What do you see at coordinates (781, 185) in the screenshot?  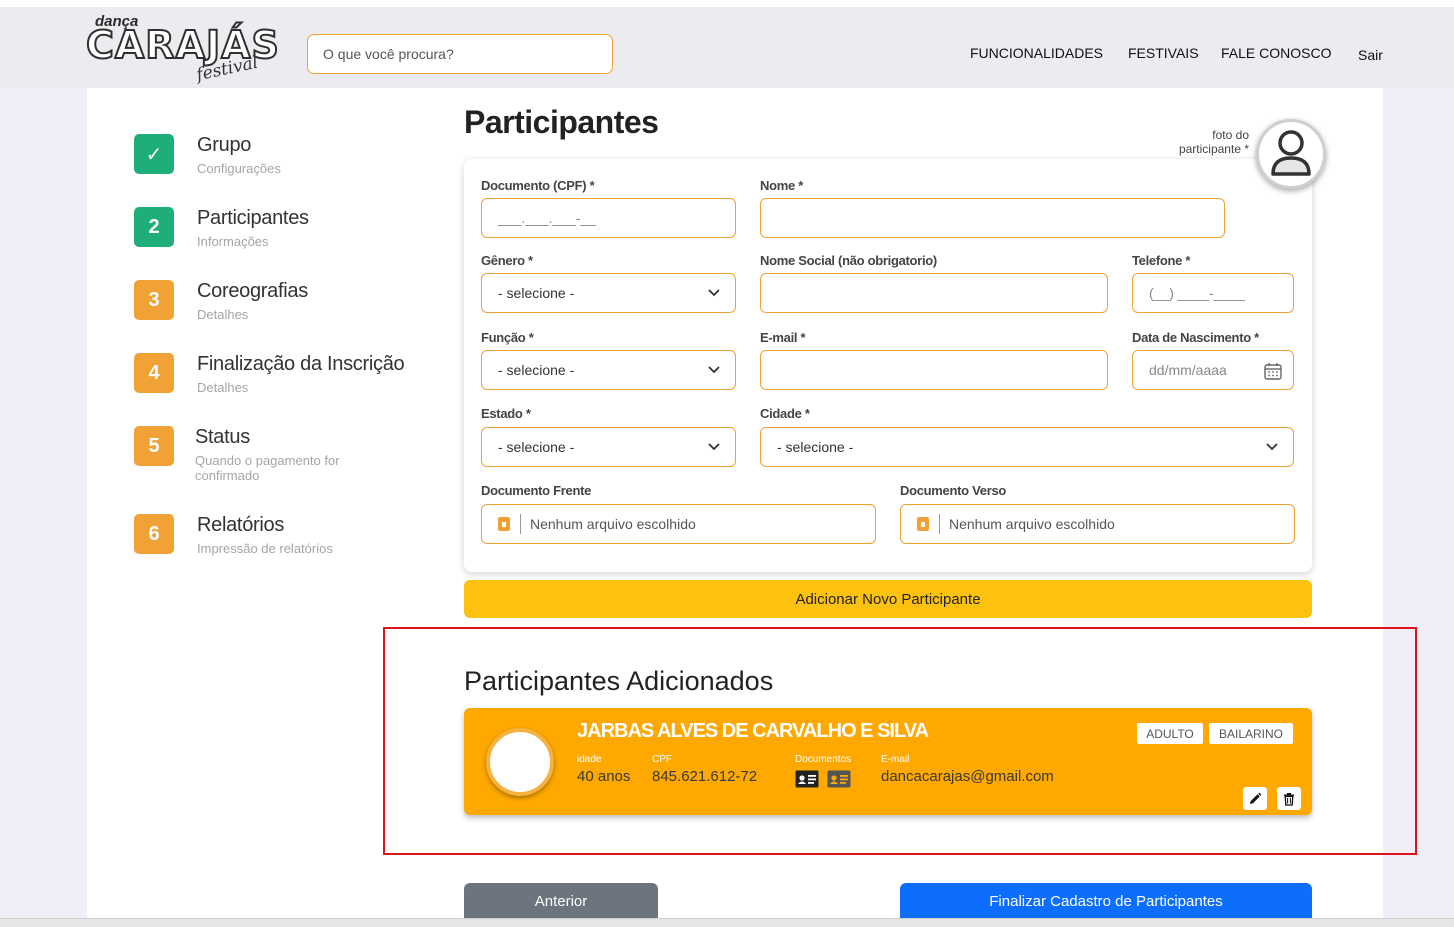 I see `nome-label: Nome *` at bounding box center [781, 185].